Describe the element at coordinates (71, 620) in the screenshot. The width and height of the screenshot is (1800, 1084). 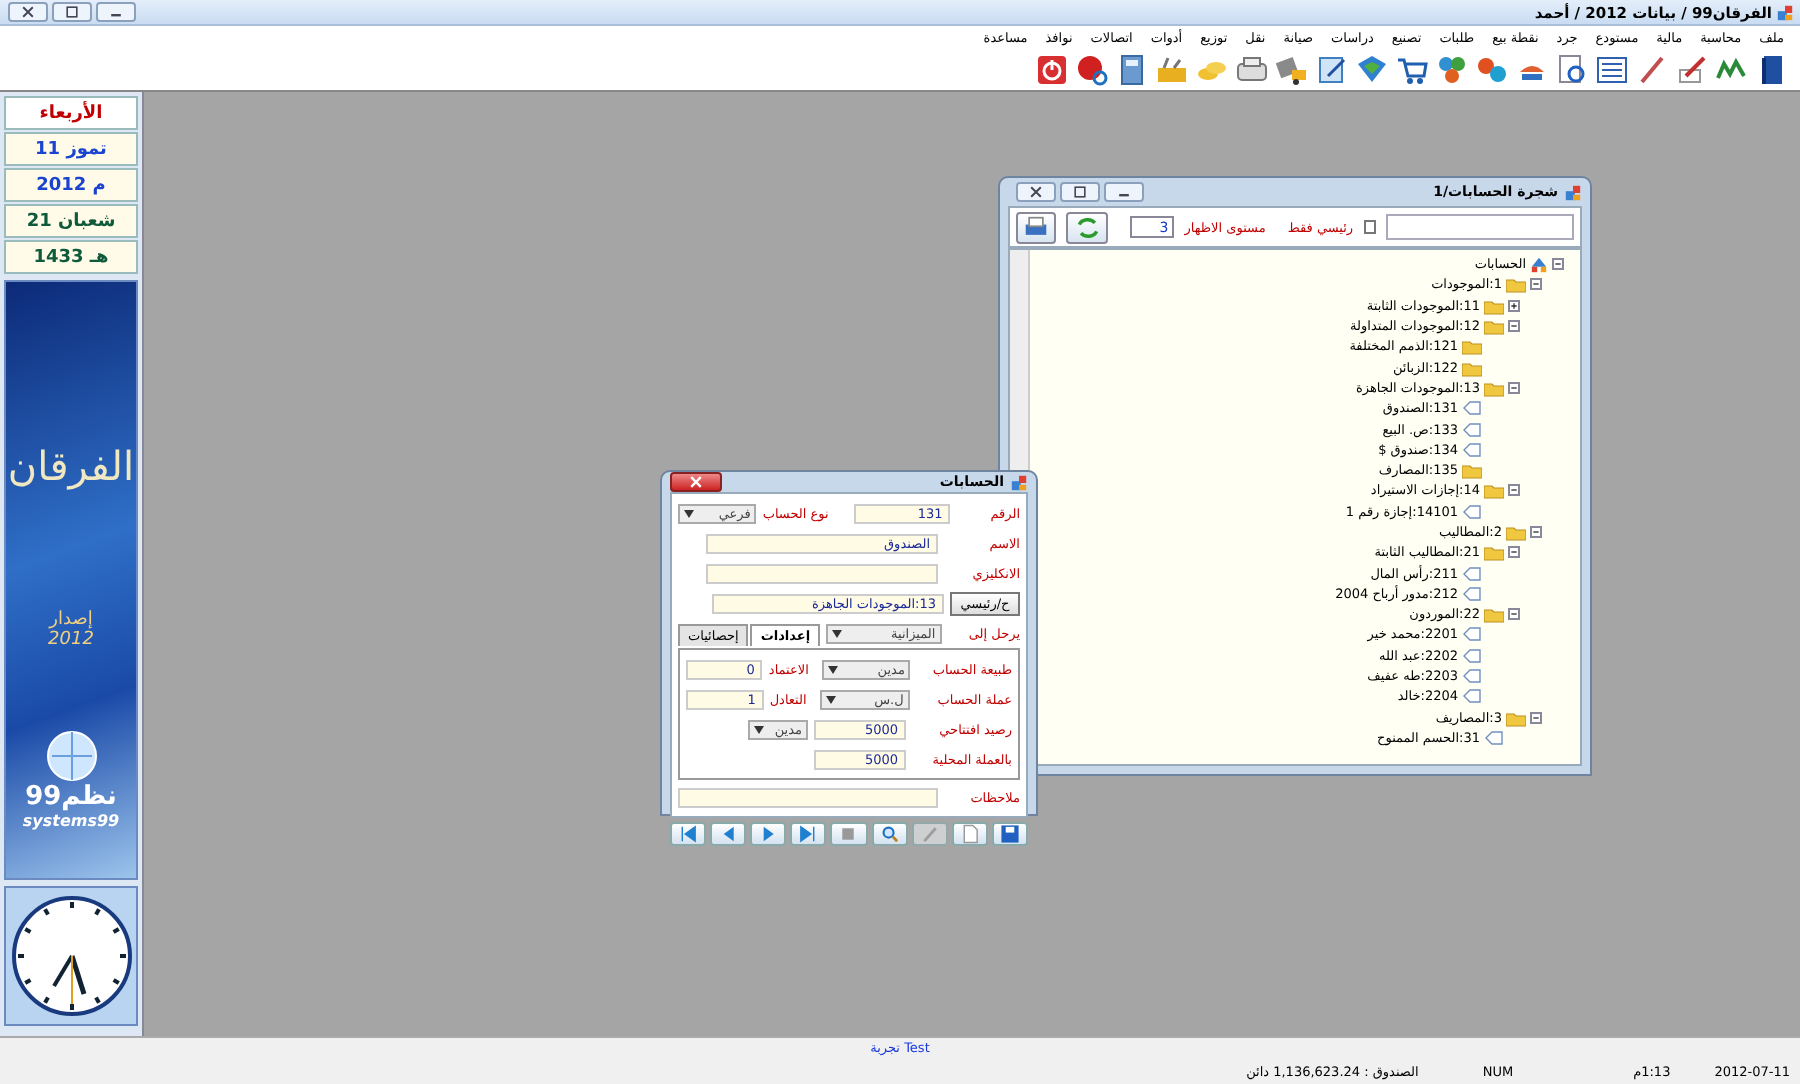
I see `edition-label: إصدار` at that location.